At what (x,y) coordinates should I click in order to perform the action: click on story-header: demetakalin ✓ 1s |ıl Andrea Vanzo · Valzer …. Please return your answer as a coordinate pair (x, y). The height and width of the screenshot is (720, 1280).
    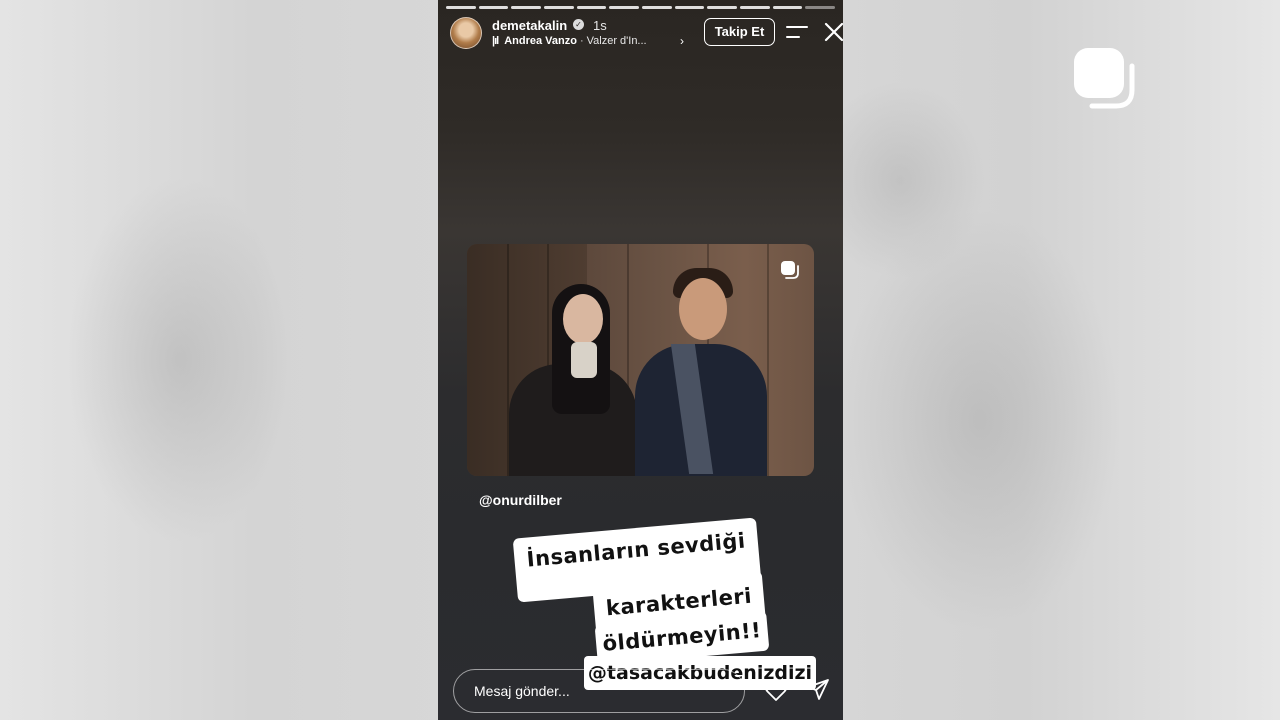
    Looking at the image, I should click on (646, 36).